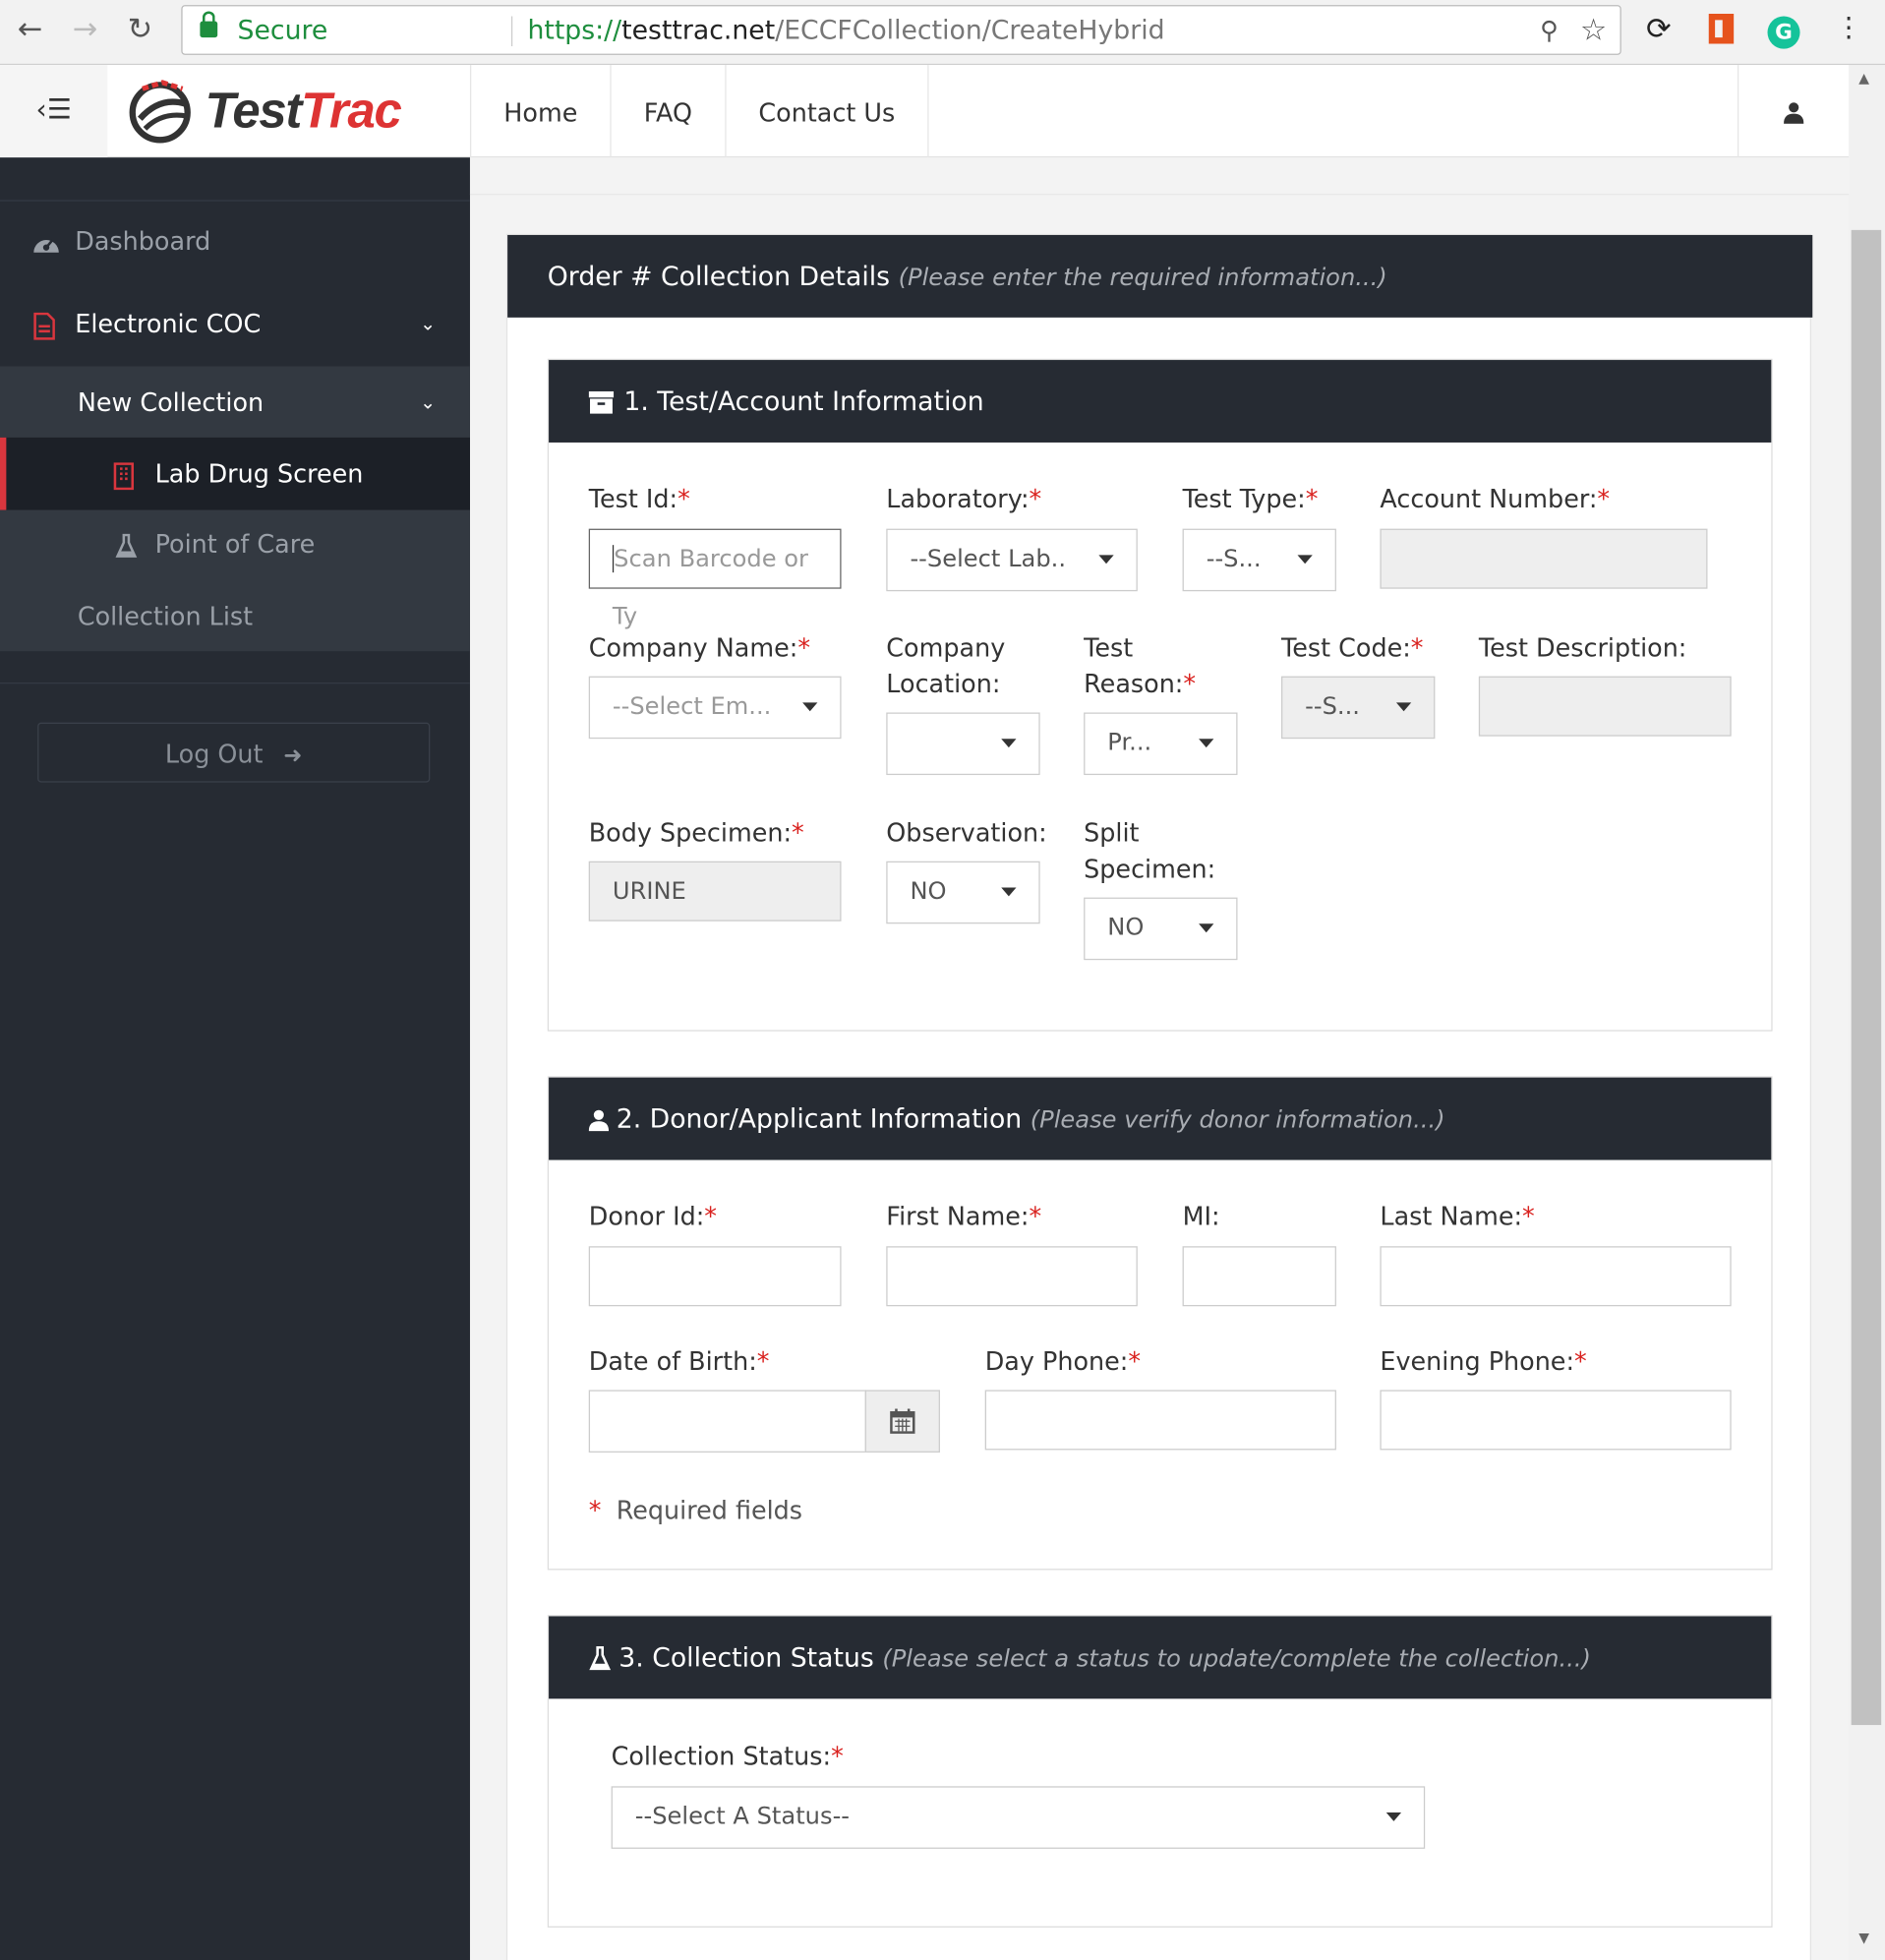  What do you see at coordinates (639, 498) in the screenshot?
I see `test-id-label: Test Id:*` at bounding box center [639, 498].